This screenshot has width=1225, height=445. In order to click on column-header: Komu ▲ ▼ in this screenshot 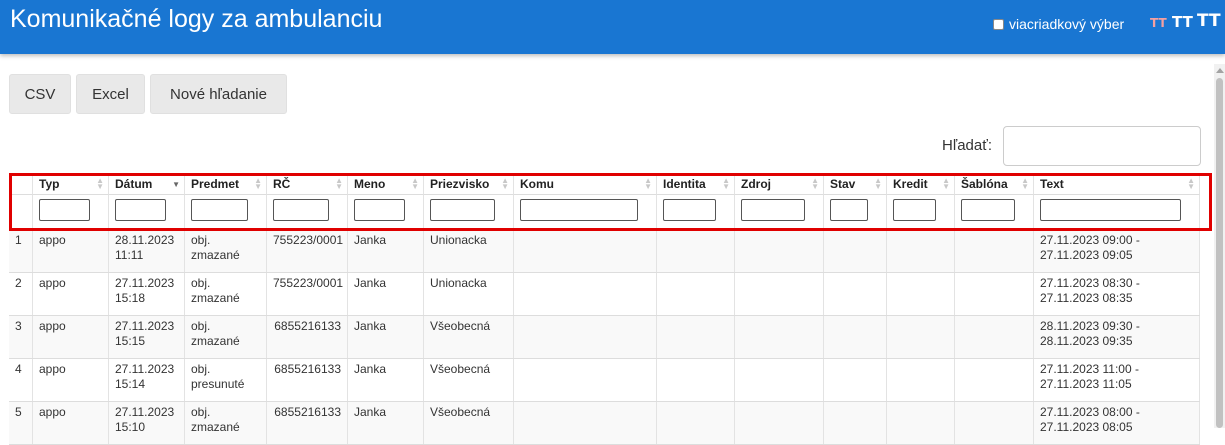, I will do `click(585, 185)`.